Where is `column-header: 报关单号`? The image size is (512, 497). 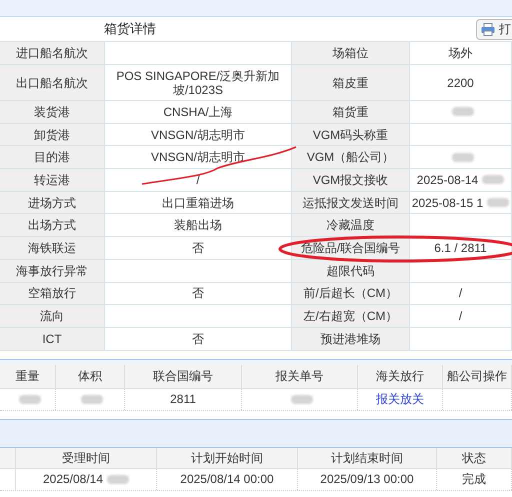
column-header: 报关单号 is located at coordinates (300, 376).